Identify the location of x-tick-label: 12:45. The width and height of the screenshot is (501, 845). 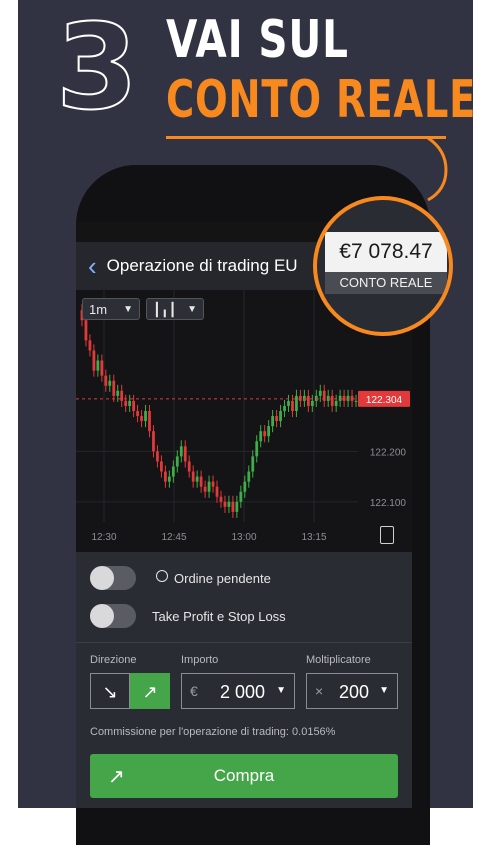
(173, 537).